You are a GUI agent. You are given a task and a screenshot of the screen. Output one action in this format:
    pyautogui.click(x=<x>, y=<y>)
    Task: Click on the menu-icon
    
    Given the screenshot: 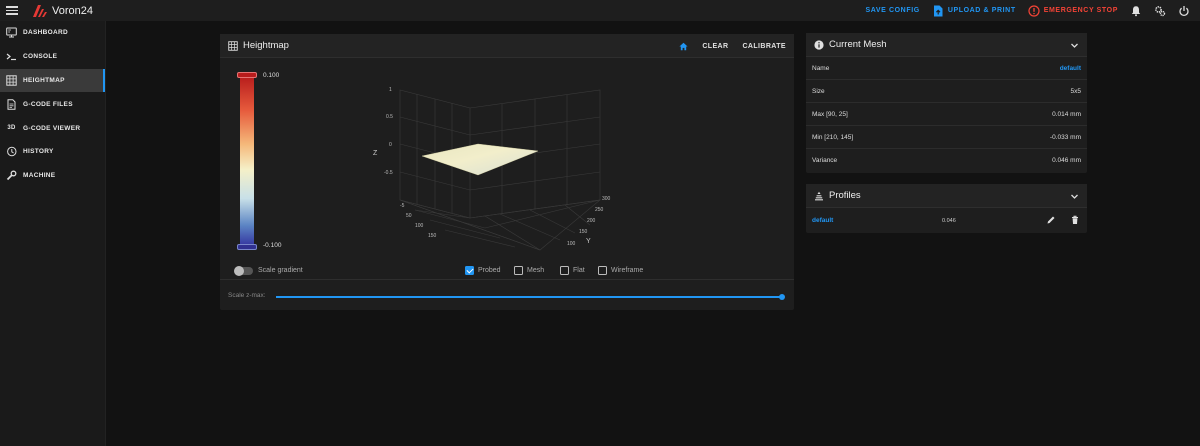 What is the action you would take?
    pyautogui.click(x=12, y=10)
    